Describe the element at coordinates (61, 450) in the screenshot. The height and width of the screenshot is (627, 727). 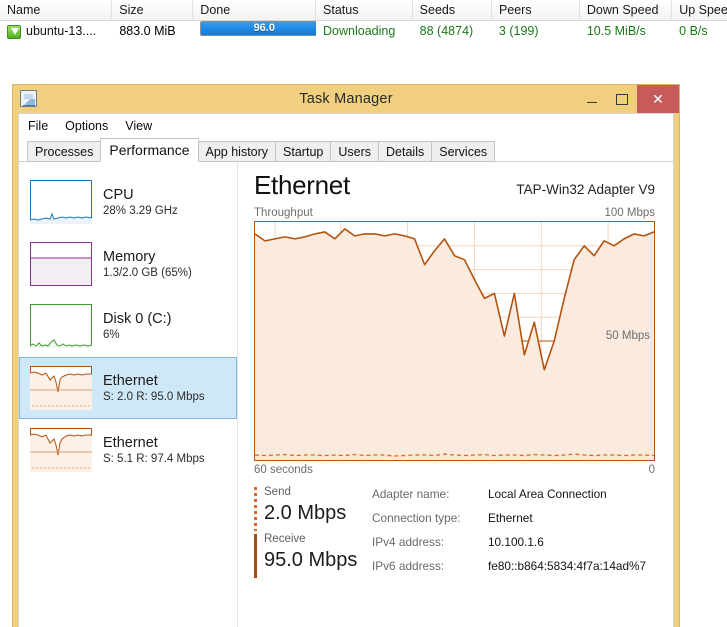
I see `ethernet-2-sparkline-icon` at that location.